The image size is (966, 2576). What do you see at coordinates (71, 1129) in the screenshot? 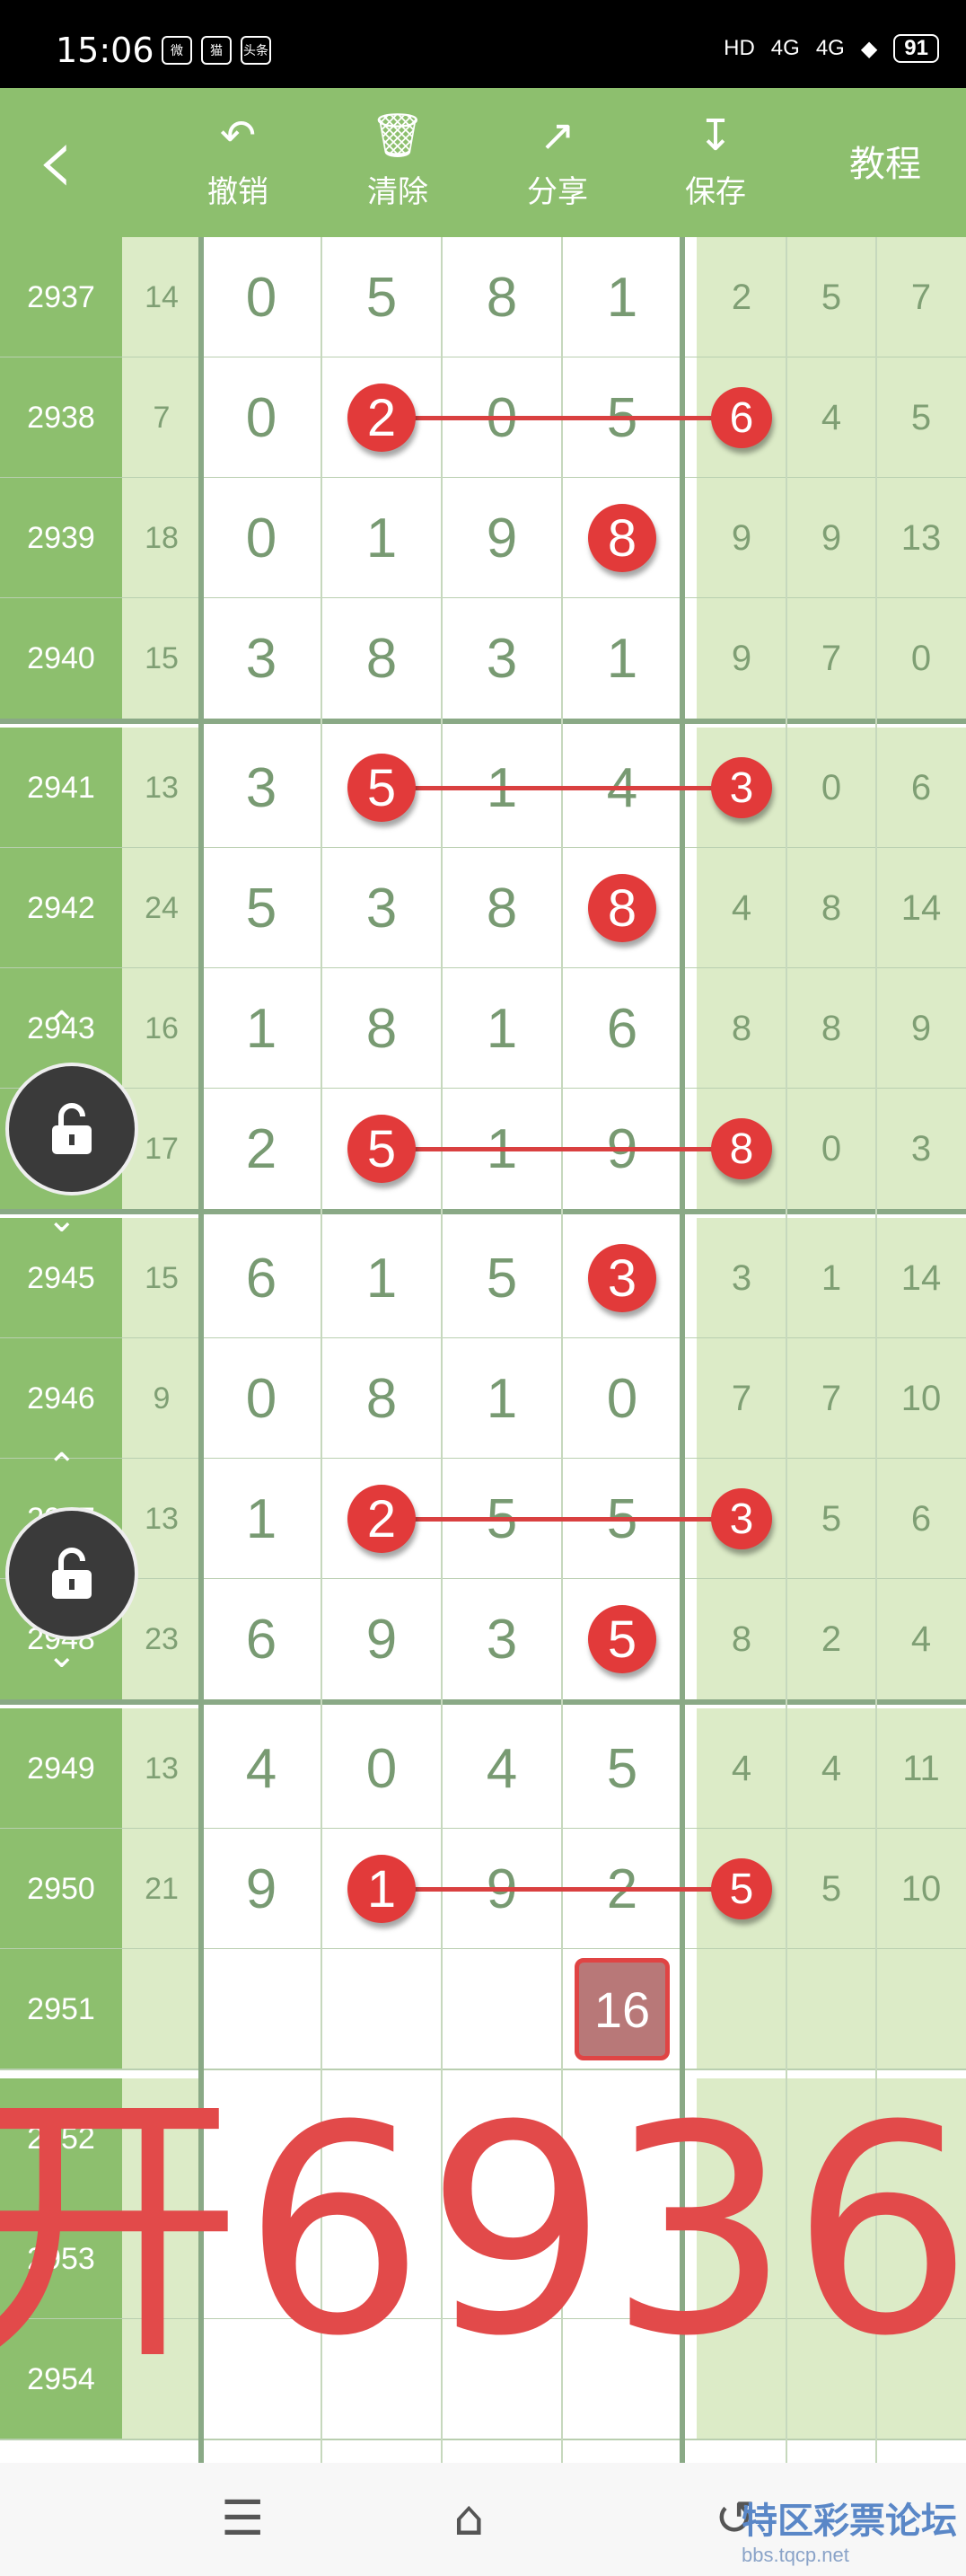
I see `lock-button` at bounding box center [71, 1129].